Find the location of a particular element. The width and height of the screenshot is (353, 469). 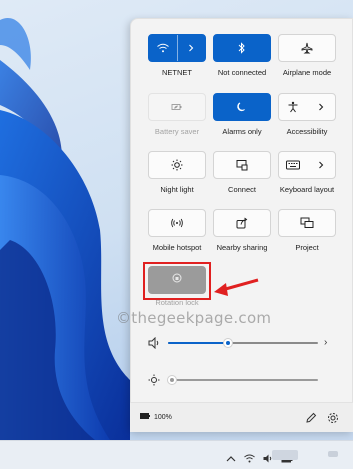

cast-icon is located at coordinates (242, 165).